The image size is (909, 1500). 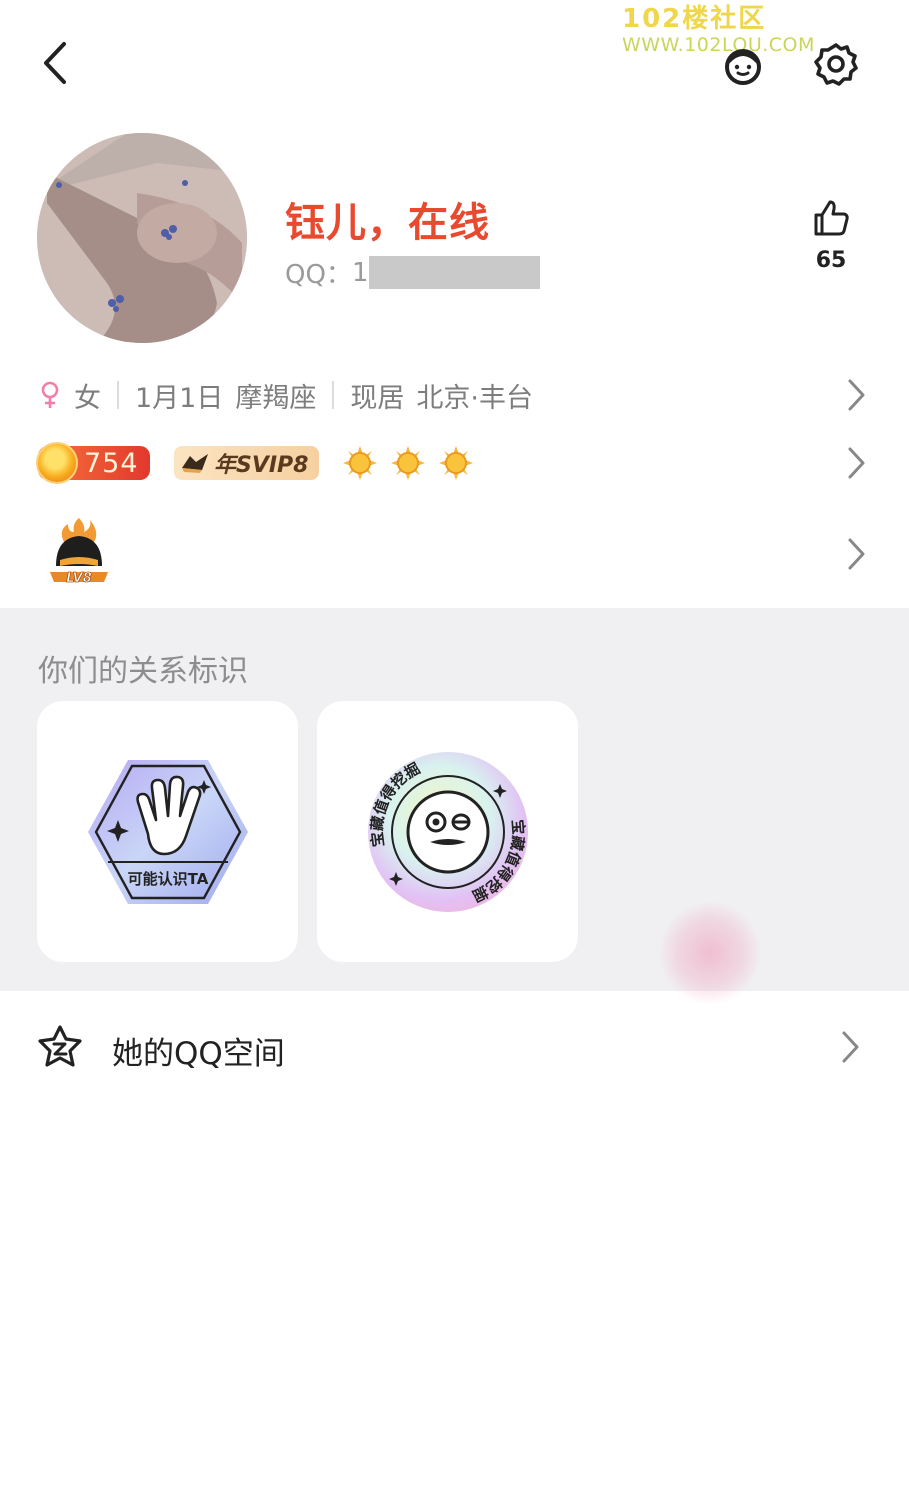 What do you see at coordinates (360, 272) in the screenshot?
I see `qq-visible-digit: 1` at bounding box center [360, 272].